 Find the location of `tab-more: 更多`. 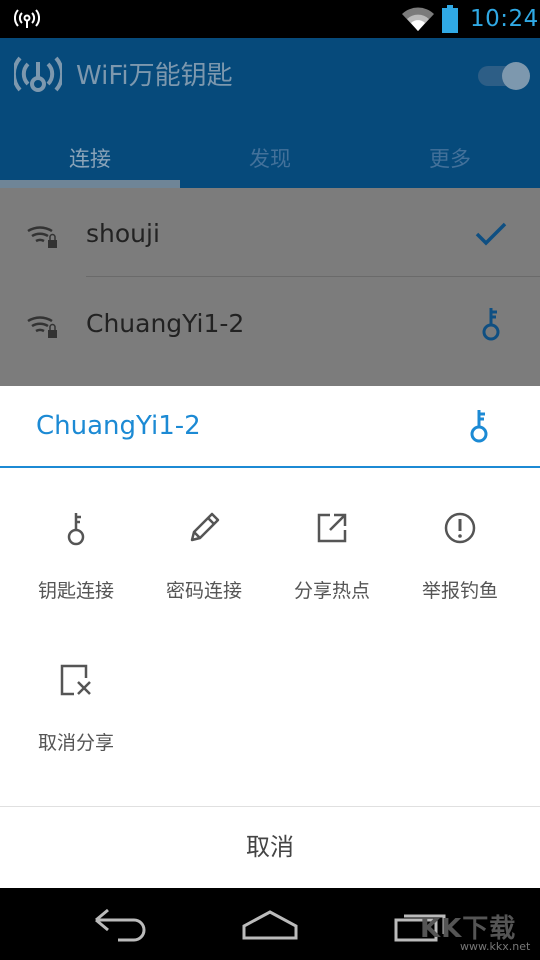

tab-more: 更多 is located at coordinates (450, 159).